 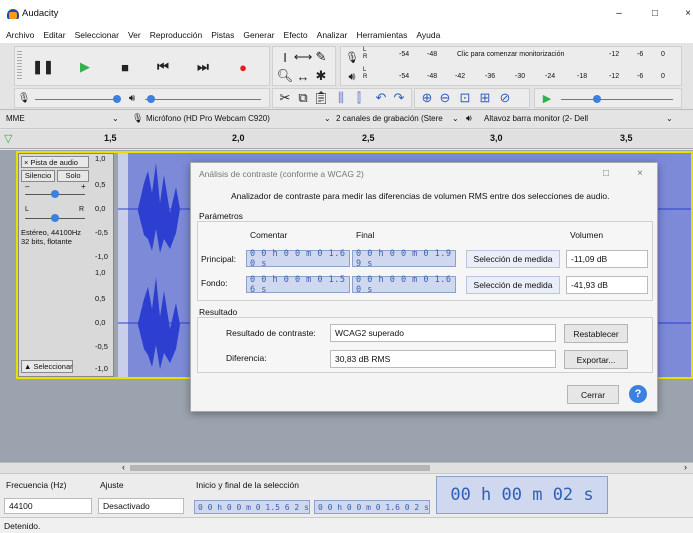 What do you see at coordinates (298, 285) in the screenshot?
I see `background-start-time: 0 0 h 0 0 m 0 1.5 6 s` at bounding box center [298, 285].